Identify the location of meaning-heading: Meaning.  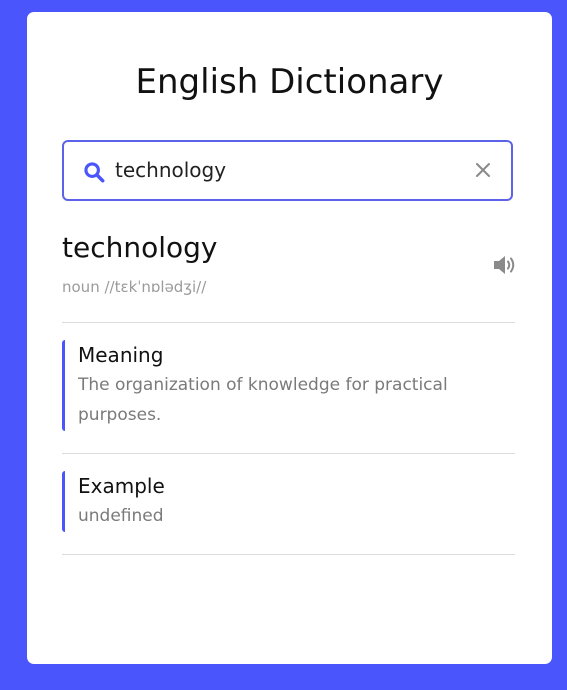
(121, 355).